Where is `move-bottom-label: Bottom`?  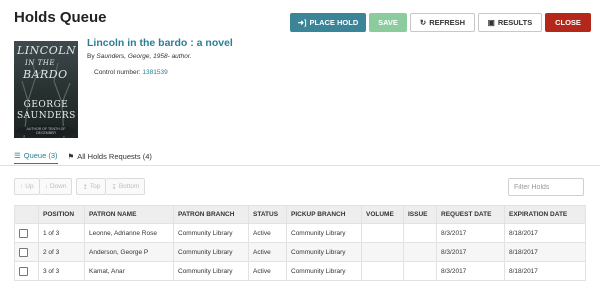 move-bottom-label: Bottom is located at coordinates (129, 186).